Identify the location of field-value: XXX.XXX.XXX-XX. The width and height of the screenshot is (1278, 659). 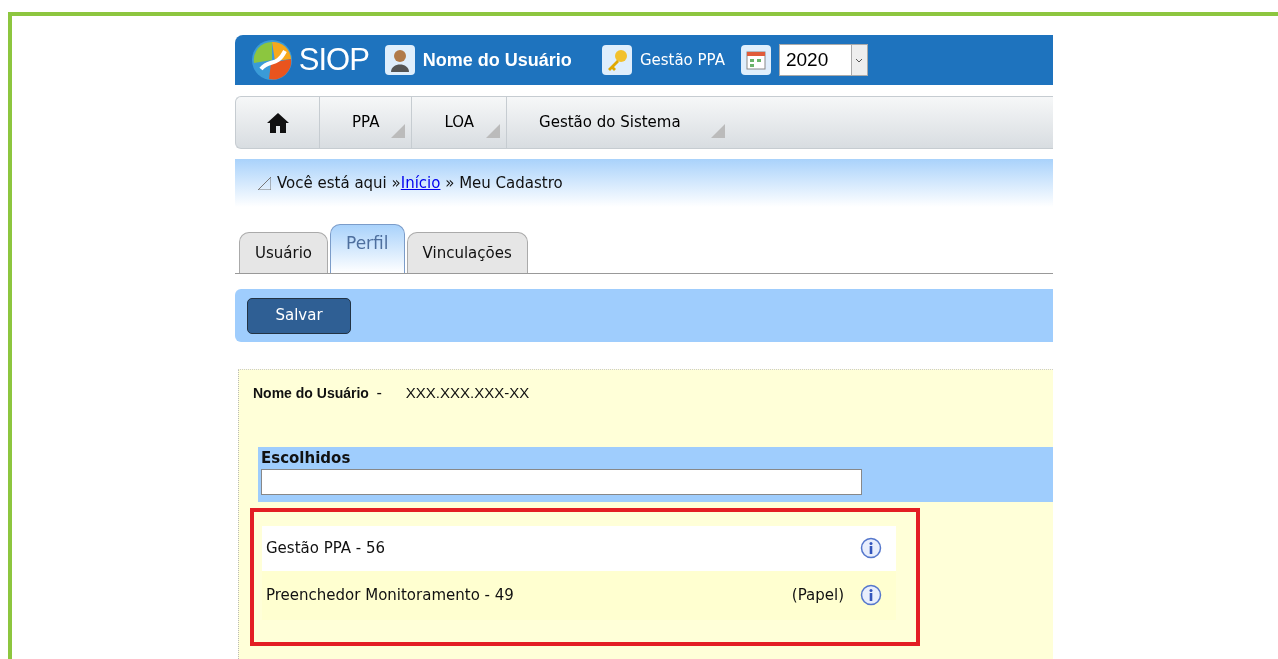
(467, 393).